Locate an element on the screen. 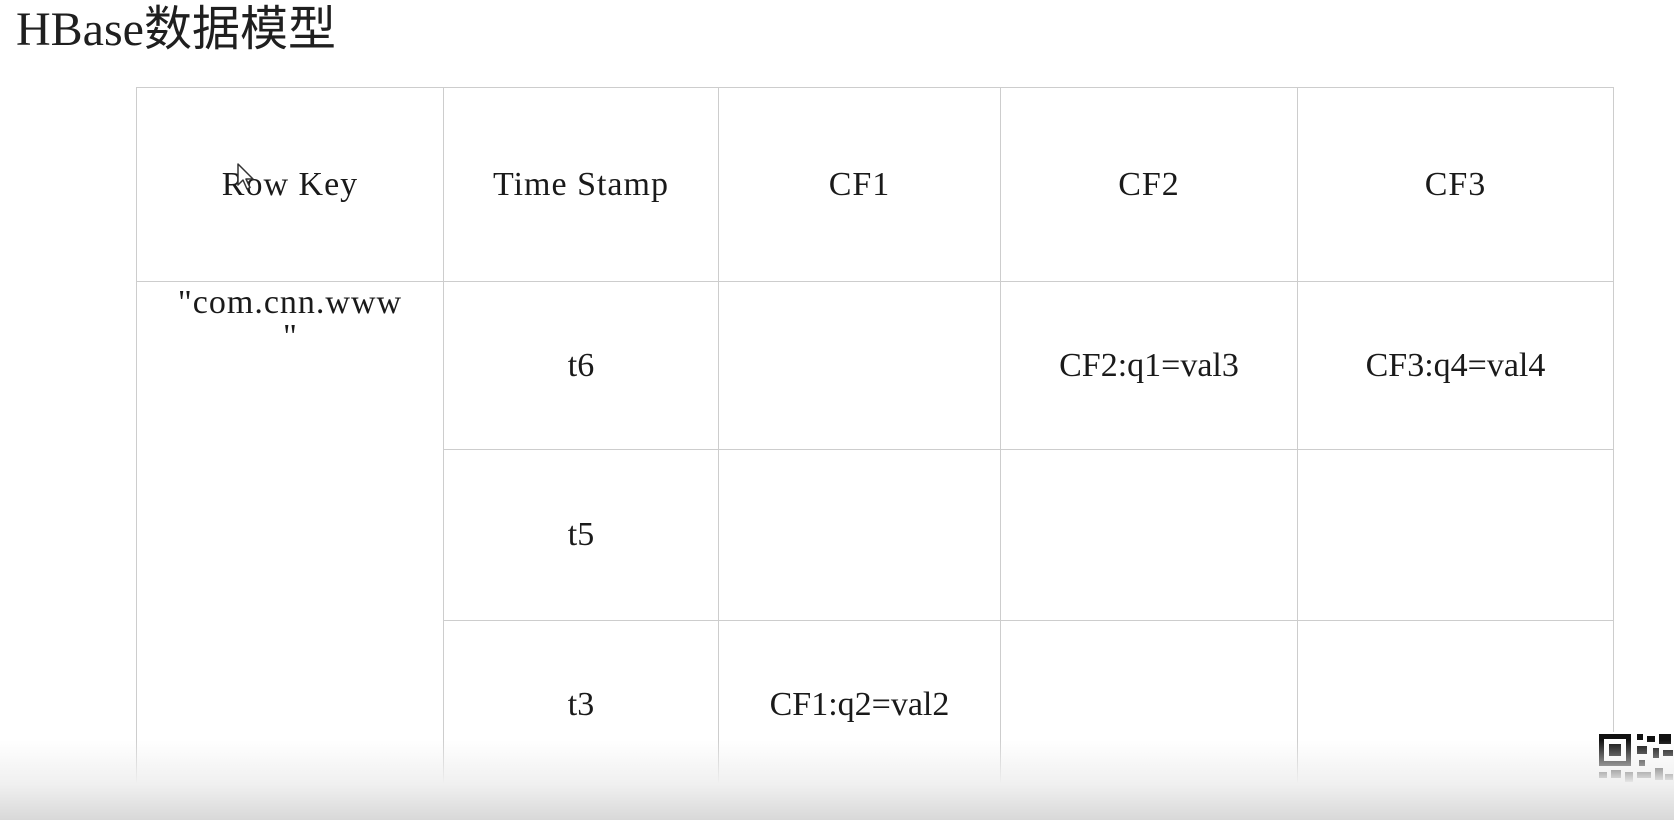  timestamp-cell: t6 is located at coordinates (581, 365).